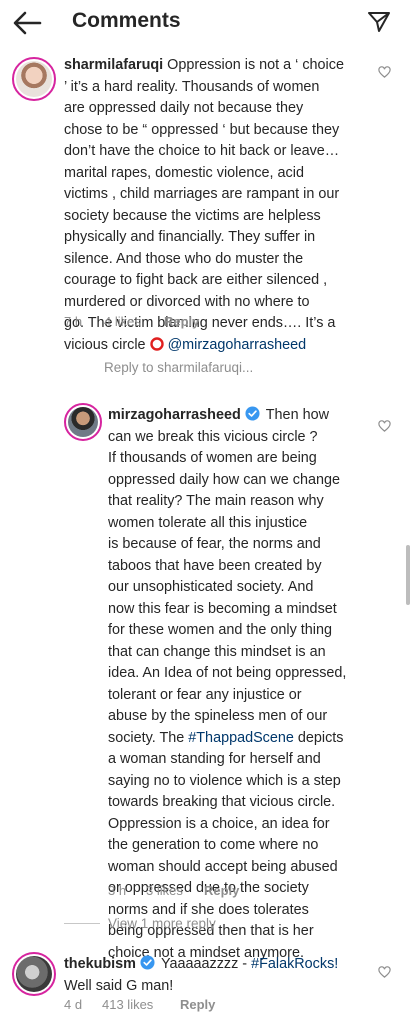 The width and height of the screenshot is (412, 1024). Describe the element at coordinates (206, 23) in the screenshot. I see `header-bar: Comments` at that location.